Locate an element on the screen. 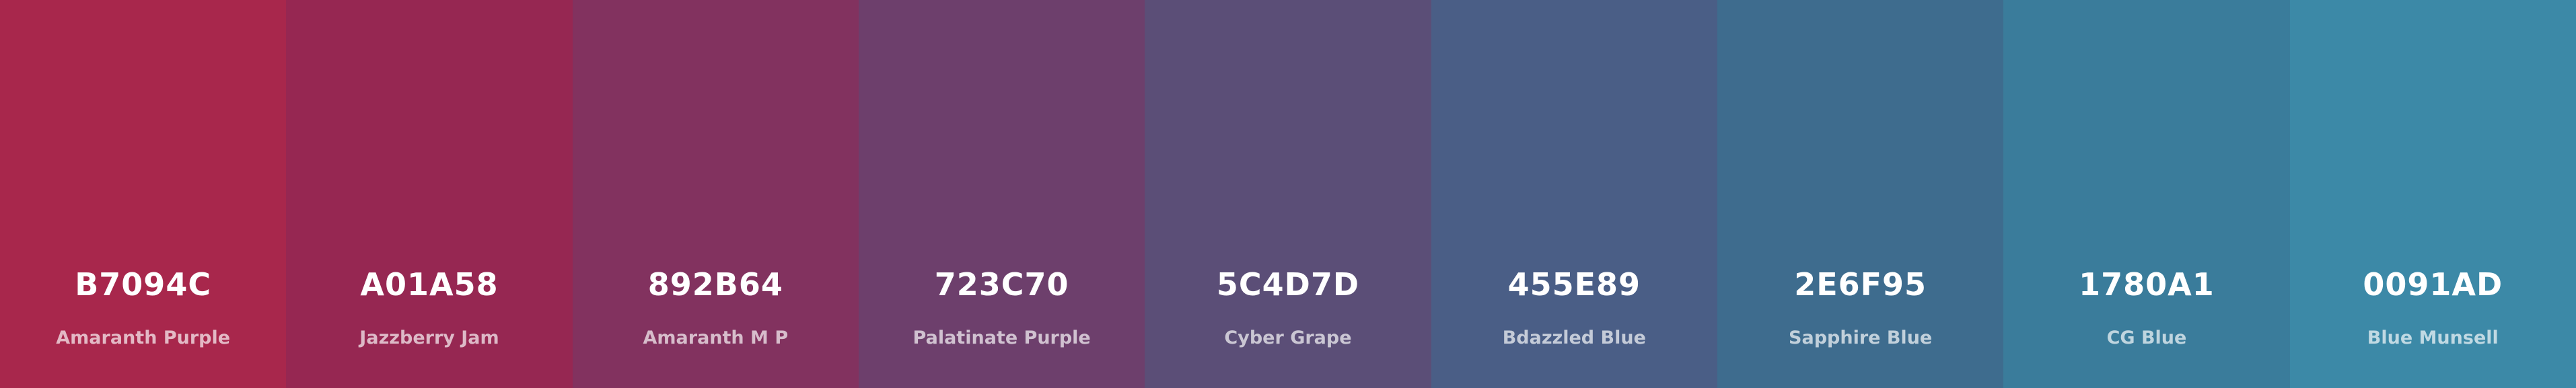 This screenshot has height=388, width=2576. hex-code: A01A58 is located at coordinates (429, 284).